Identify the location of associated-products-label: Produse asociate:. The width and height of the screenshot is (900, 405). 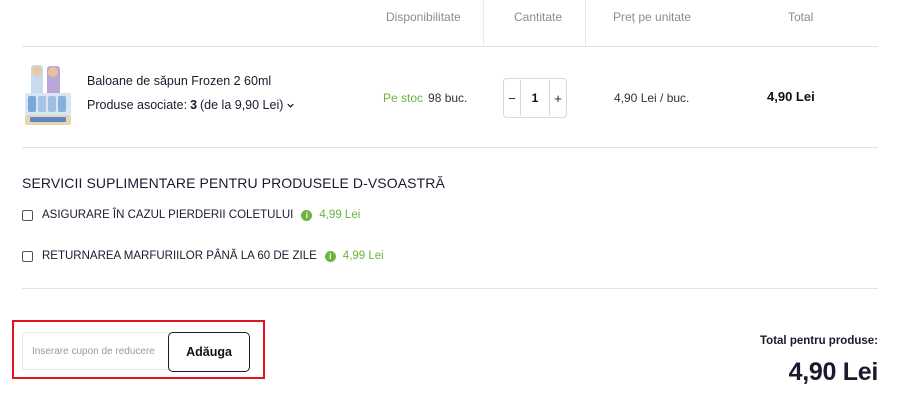
(137, 105).